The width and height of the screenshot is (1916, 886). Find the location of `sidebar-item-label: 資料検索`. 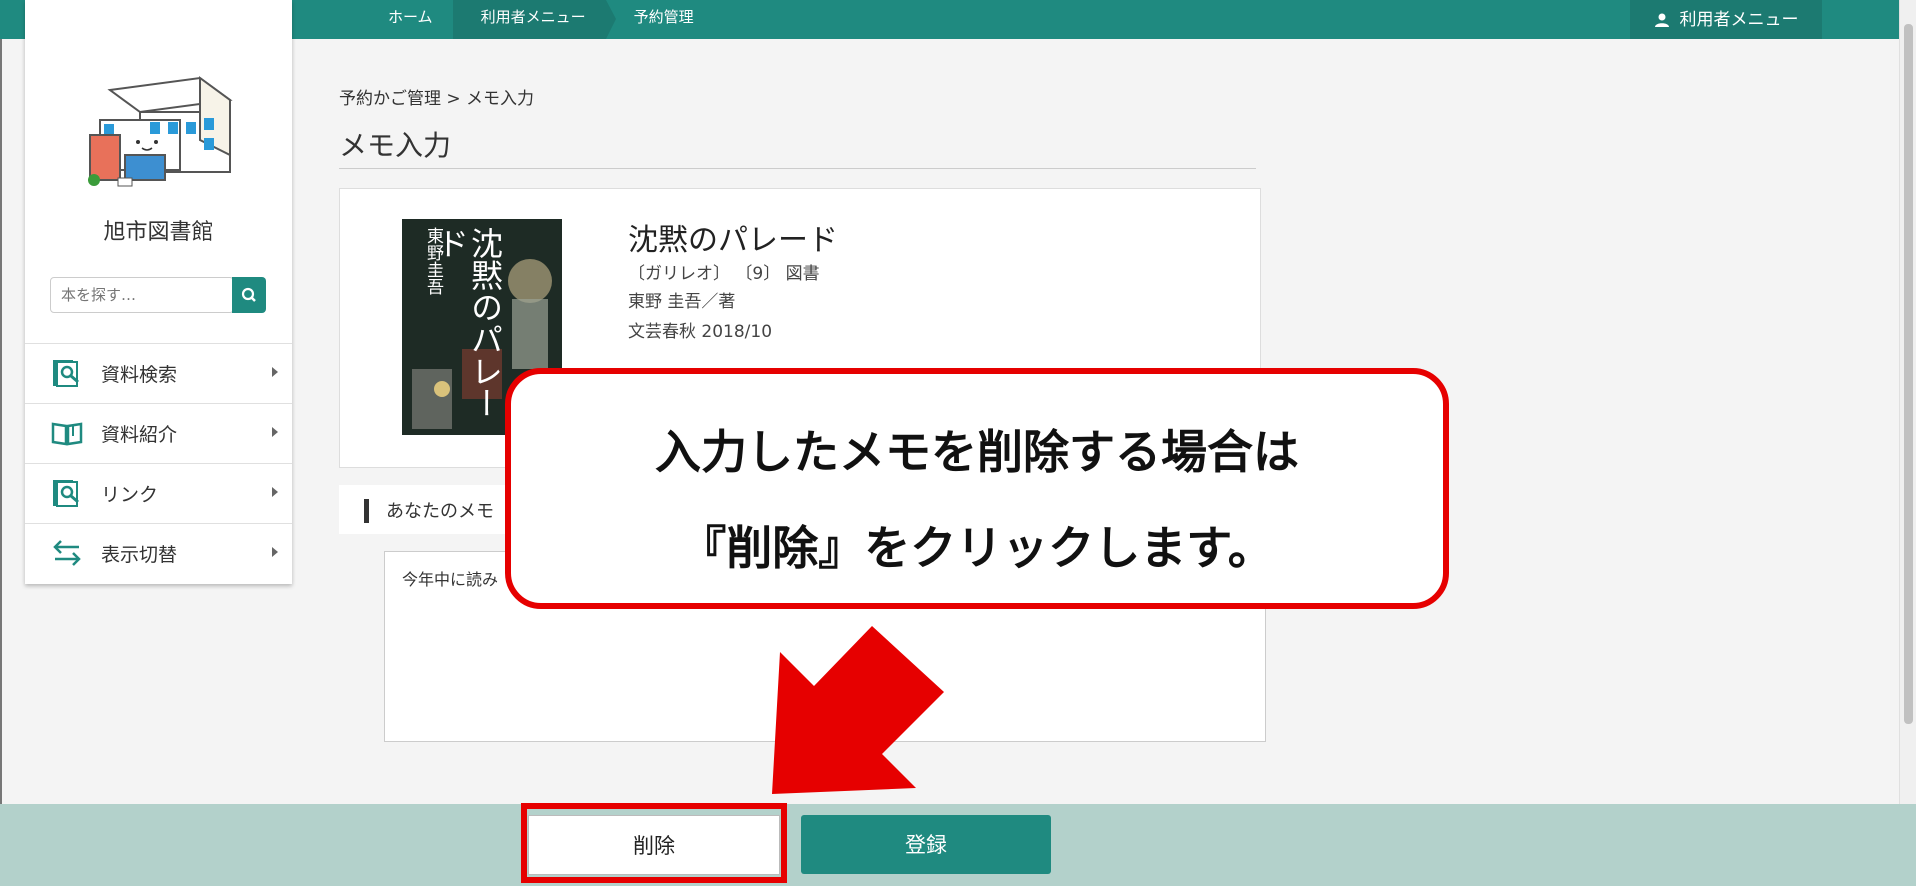

sidebar-item-label: 資料検索 is located at coordinates (139, 375).